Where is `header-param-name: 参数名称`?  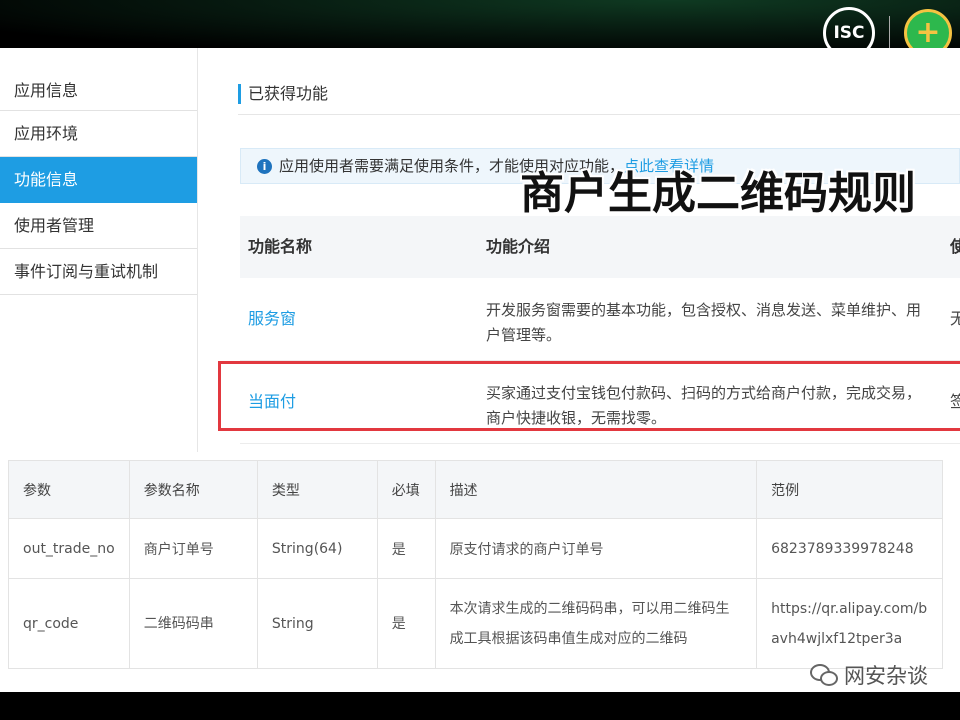 header-param-name: 参数名称 is located at coordinates (193, 489).